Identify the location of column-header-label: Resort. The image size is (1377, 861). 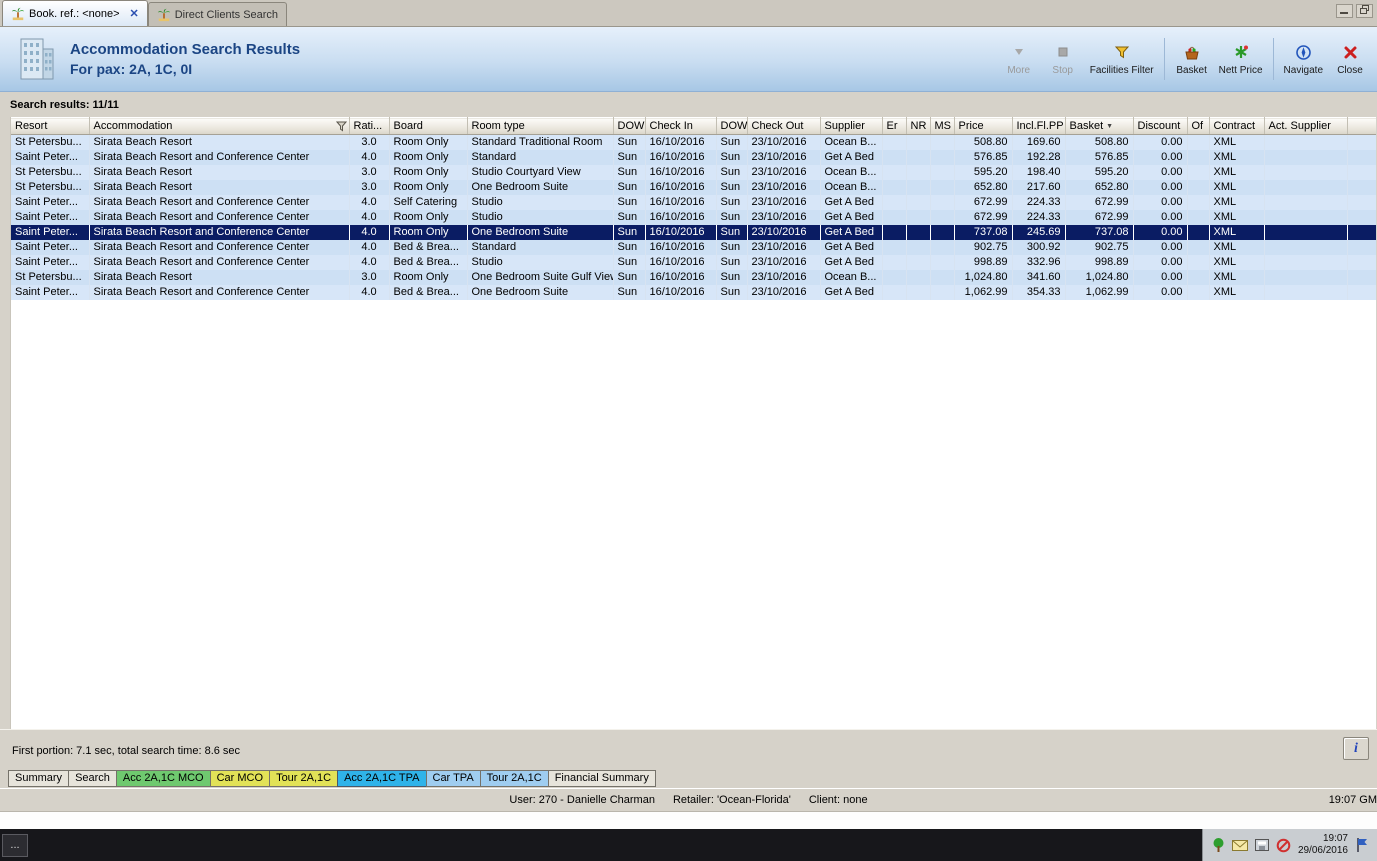
(31, 126).